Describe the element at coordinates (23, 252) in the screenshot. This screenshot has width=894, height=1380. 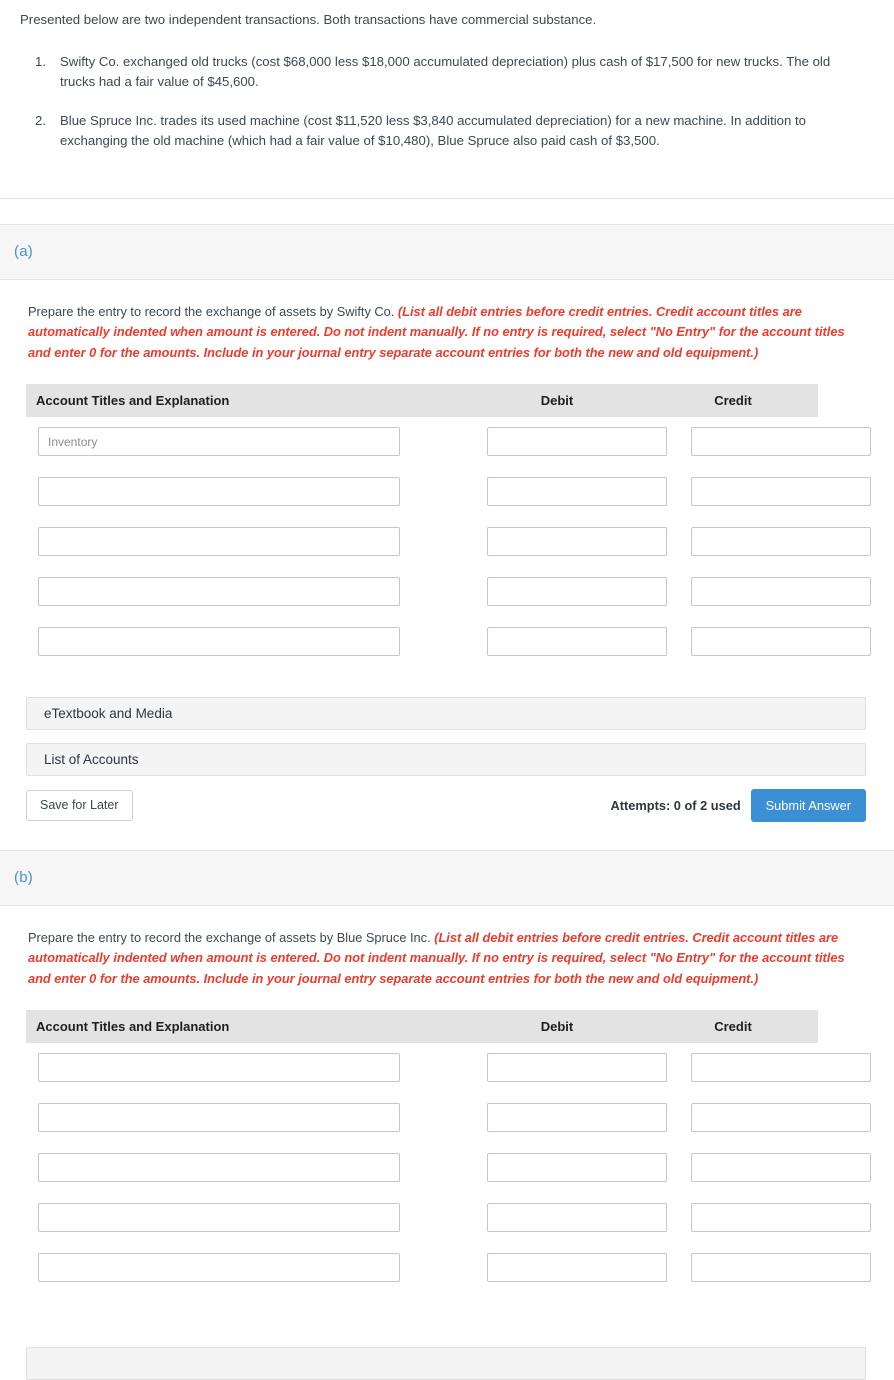
I see `part-a-label: (a)` at that location.